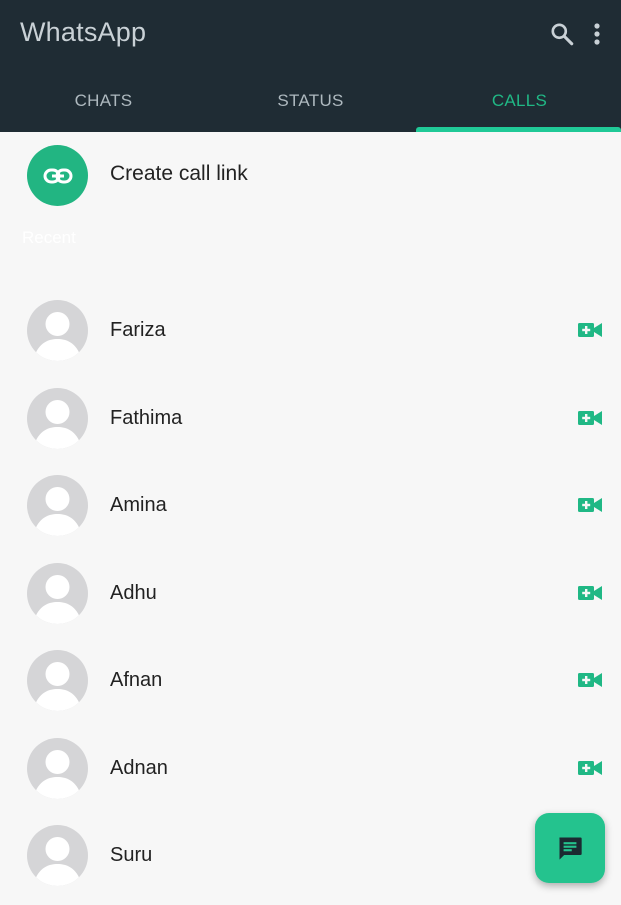 The image size is (621, 905). What do you see at coordinates (138, 330) in the screenshot?
I see `contact-name: Fariza` at bounding box center [138, 330].